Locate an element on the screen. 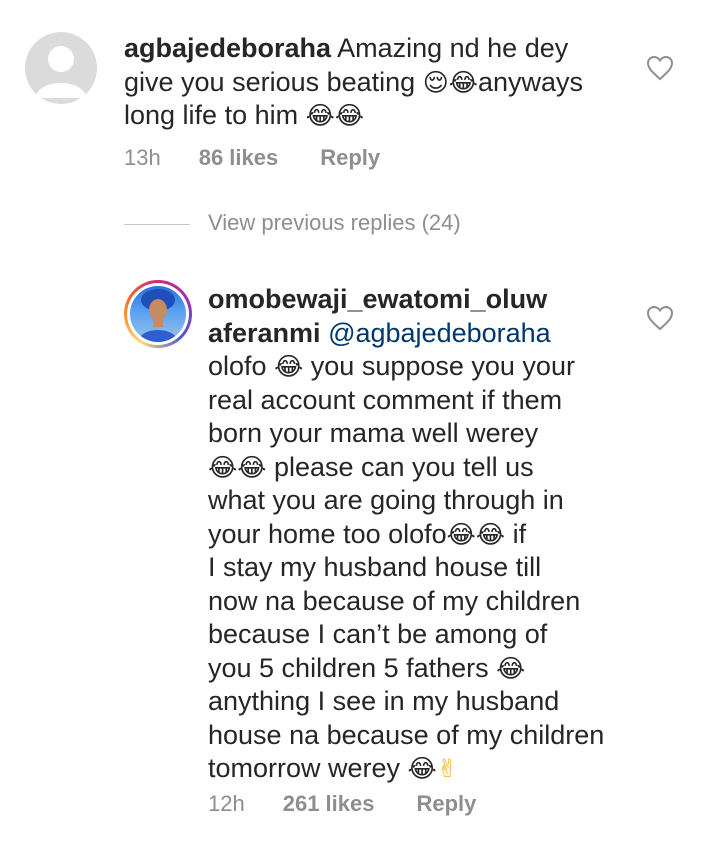 The width and height of the screenshot is (701, 844). reply-meta: 12h 261 likes Reply is located at coordinates (342, 804).